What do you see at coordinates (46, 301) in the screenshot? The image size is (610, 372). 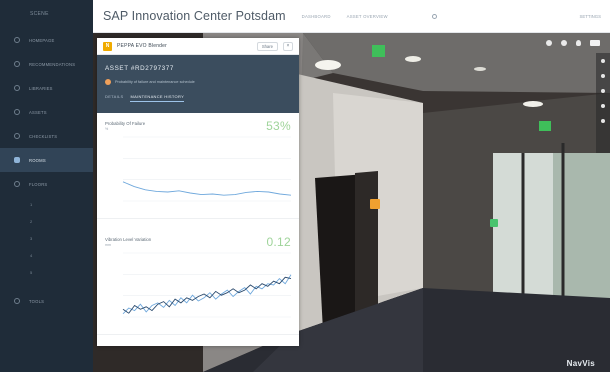 I see `sidebar-item-tools: TOOLS` at bounding box center [46, 301].